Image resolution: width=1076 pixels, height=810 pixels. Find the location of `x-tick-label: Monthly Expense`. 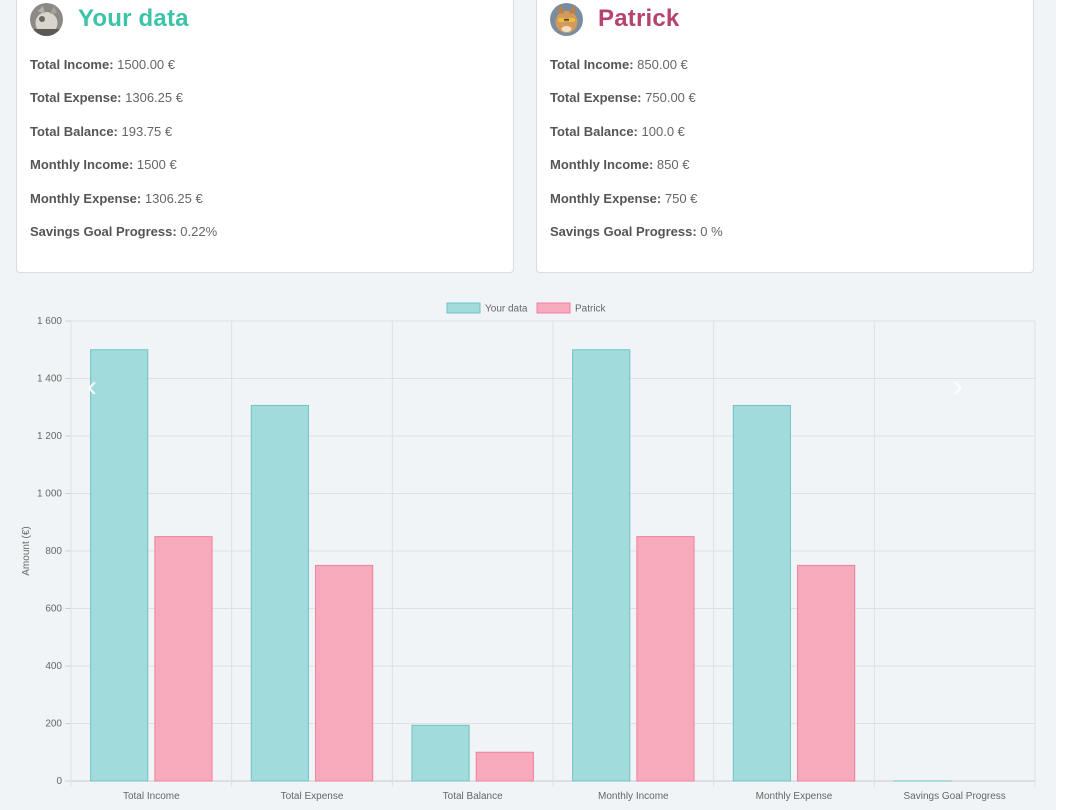

x-tick-label: Monthly Expense is located at coordinates (794, 796).